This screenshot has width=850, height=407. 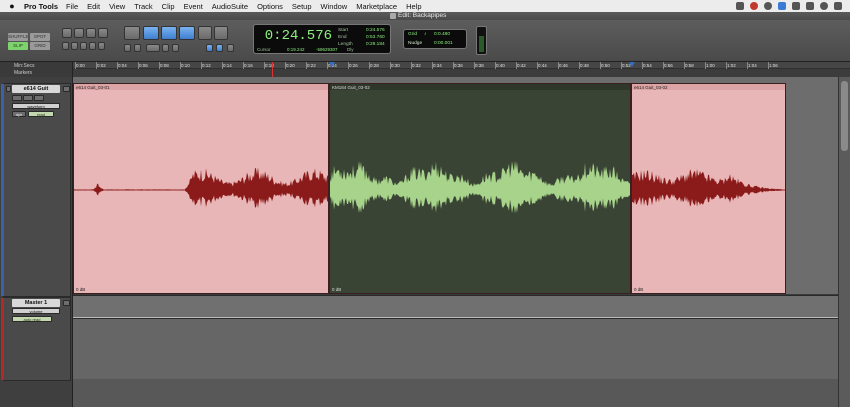 I want to click on menu-audiosuite: AudioSuite, so click(x=230, y=6).